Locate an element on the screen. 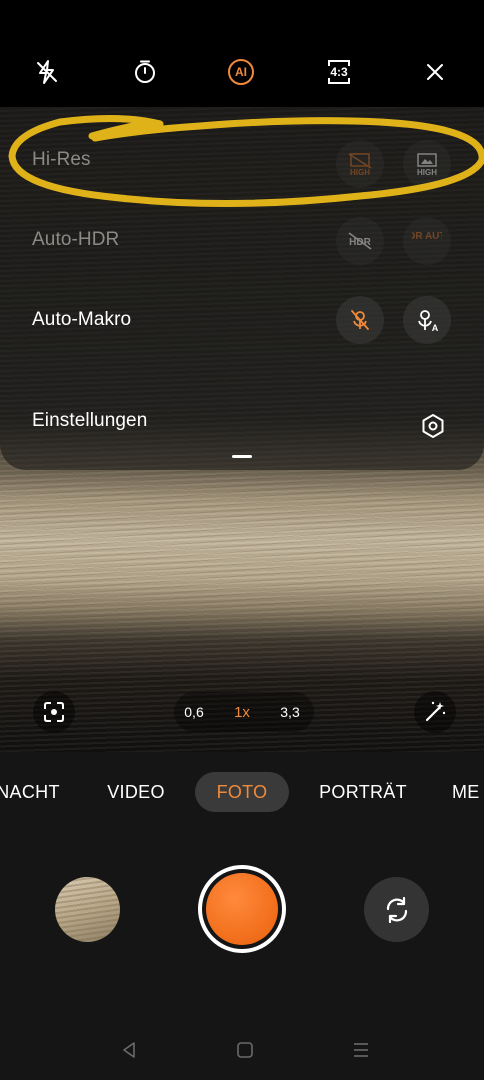 This screenshot has height=1080, width=484. gallery-thumbnail is located at coordinates (87, 909).